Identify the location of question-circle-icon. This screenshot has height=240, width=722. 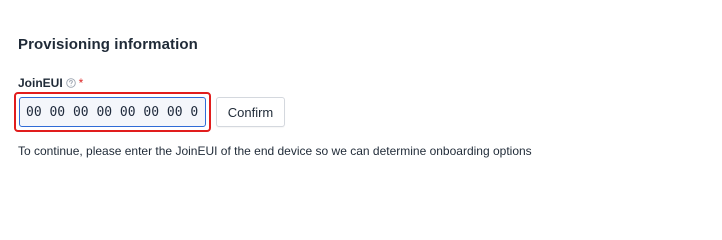
(70, 83).